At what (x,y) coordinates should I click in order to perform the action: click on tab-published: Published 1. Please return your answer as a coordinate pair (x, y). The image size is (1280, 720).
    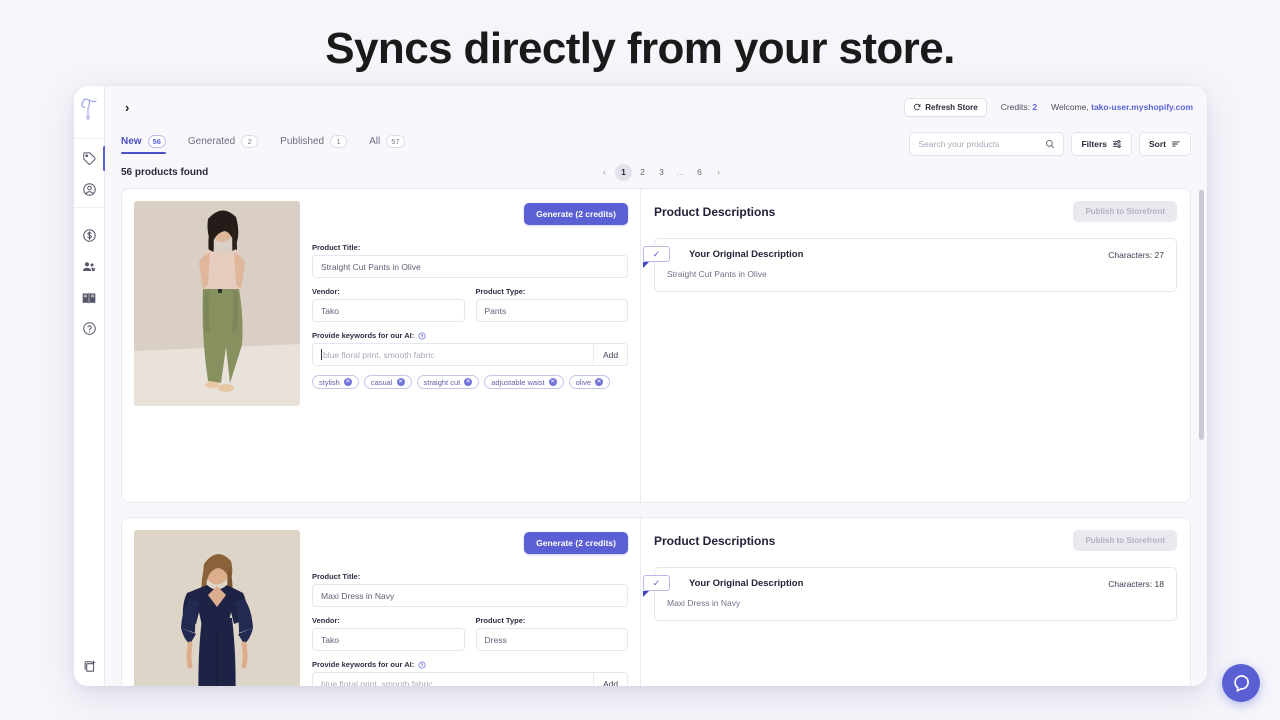
    Looking at the image, I should click on (314, 144).